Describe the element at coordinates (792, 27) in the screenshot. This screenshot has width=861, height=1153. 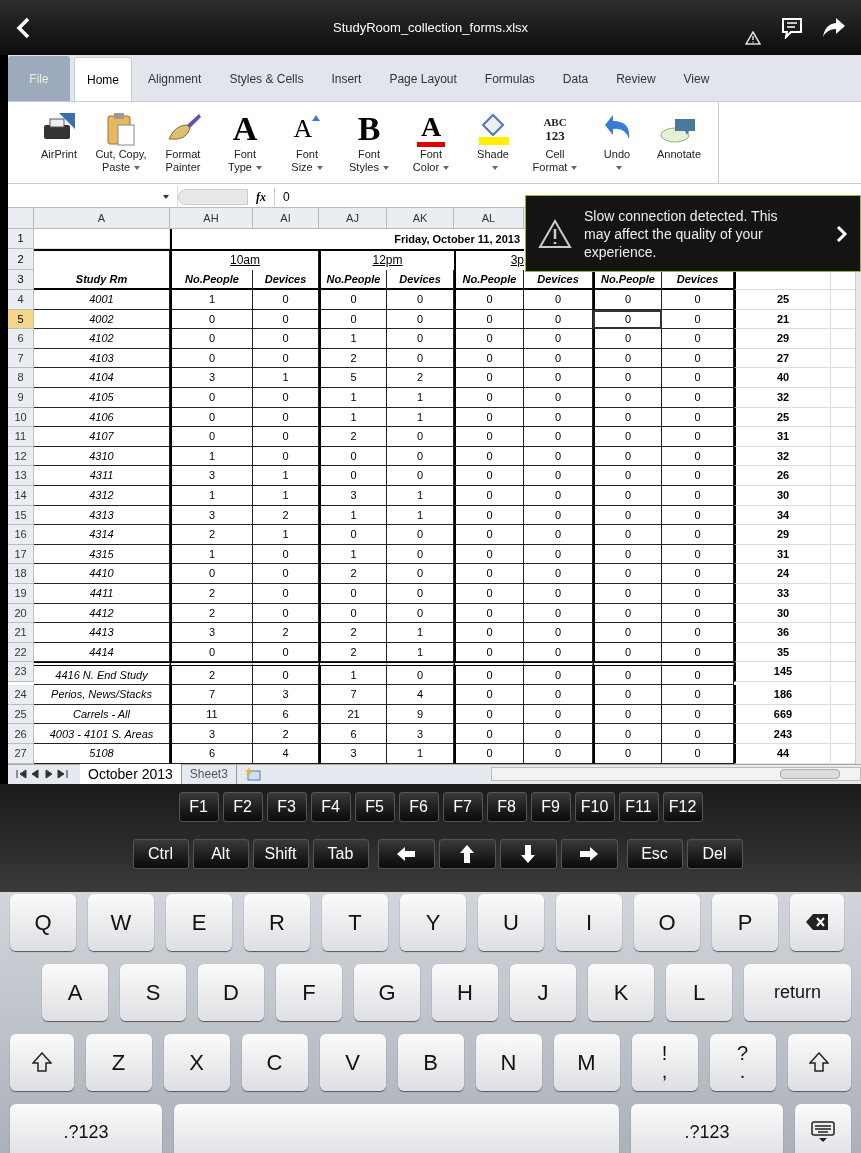
I see `comment-icon` at that location.